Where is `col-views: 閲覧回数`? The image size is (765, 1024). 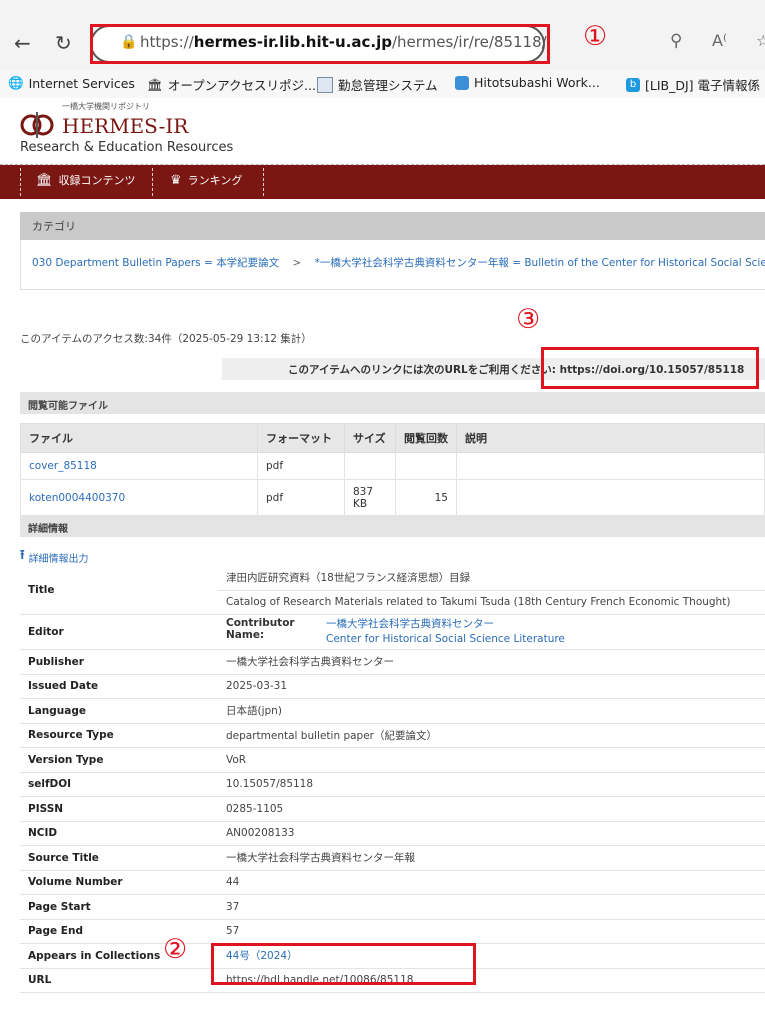 col-views: 閲覧回数 is located at coordinates (426, 438).